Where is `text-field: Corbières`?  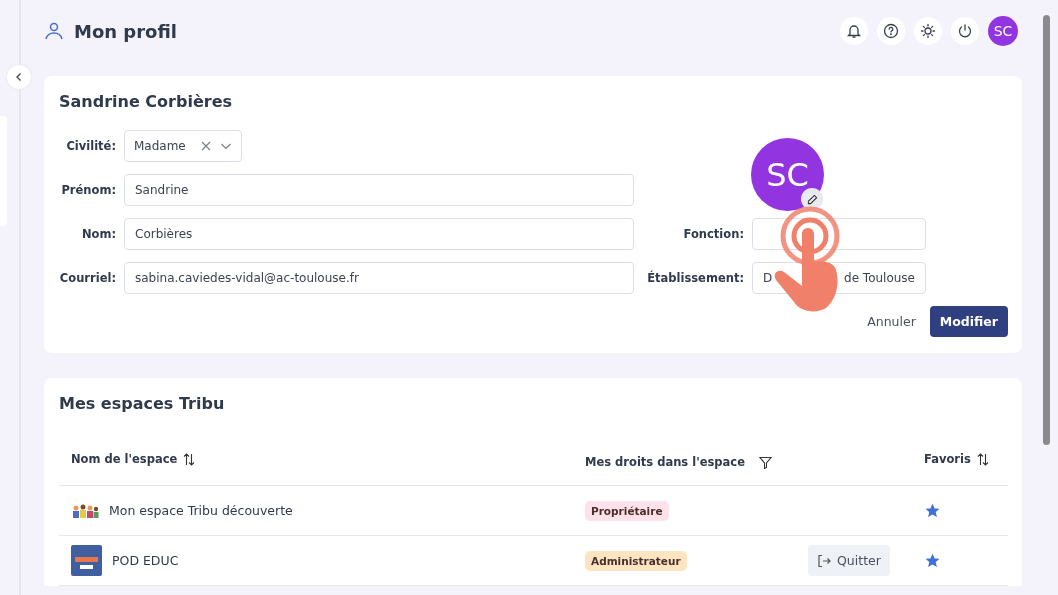 text-field: Corbières is located at coordinates (379, 234).